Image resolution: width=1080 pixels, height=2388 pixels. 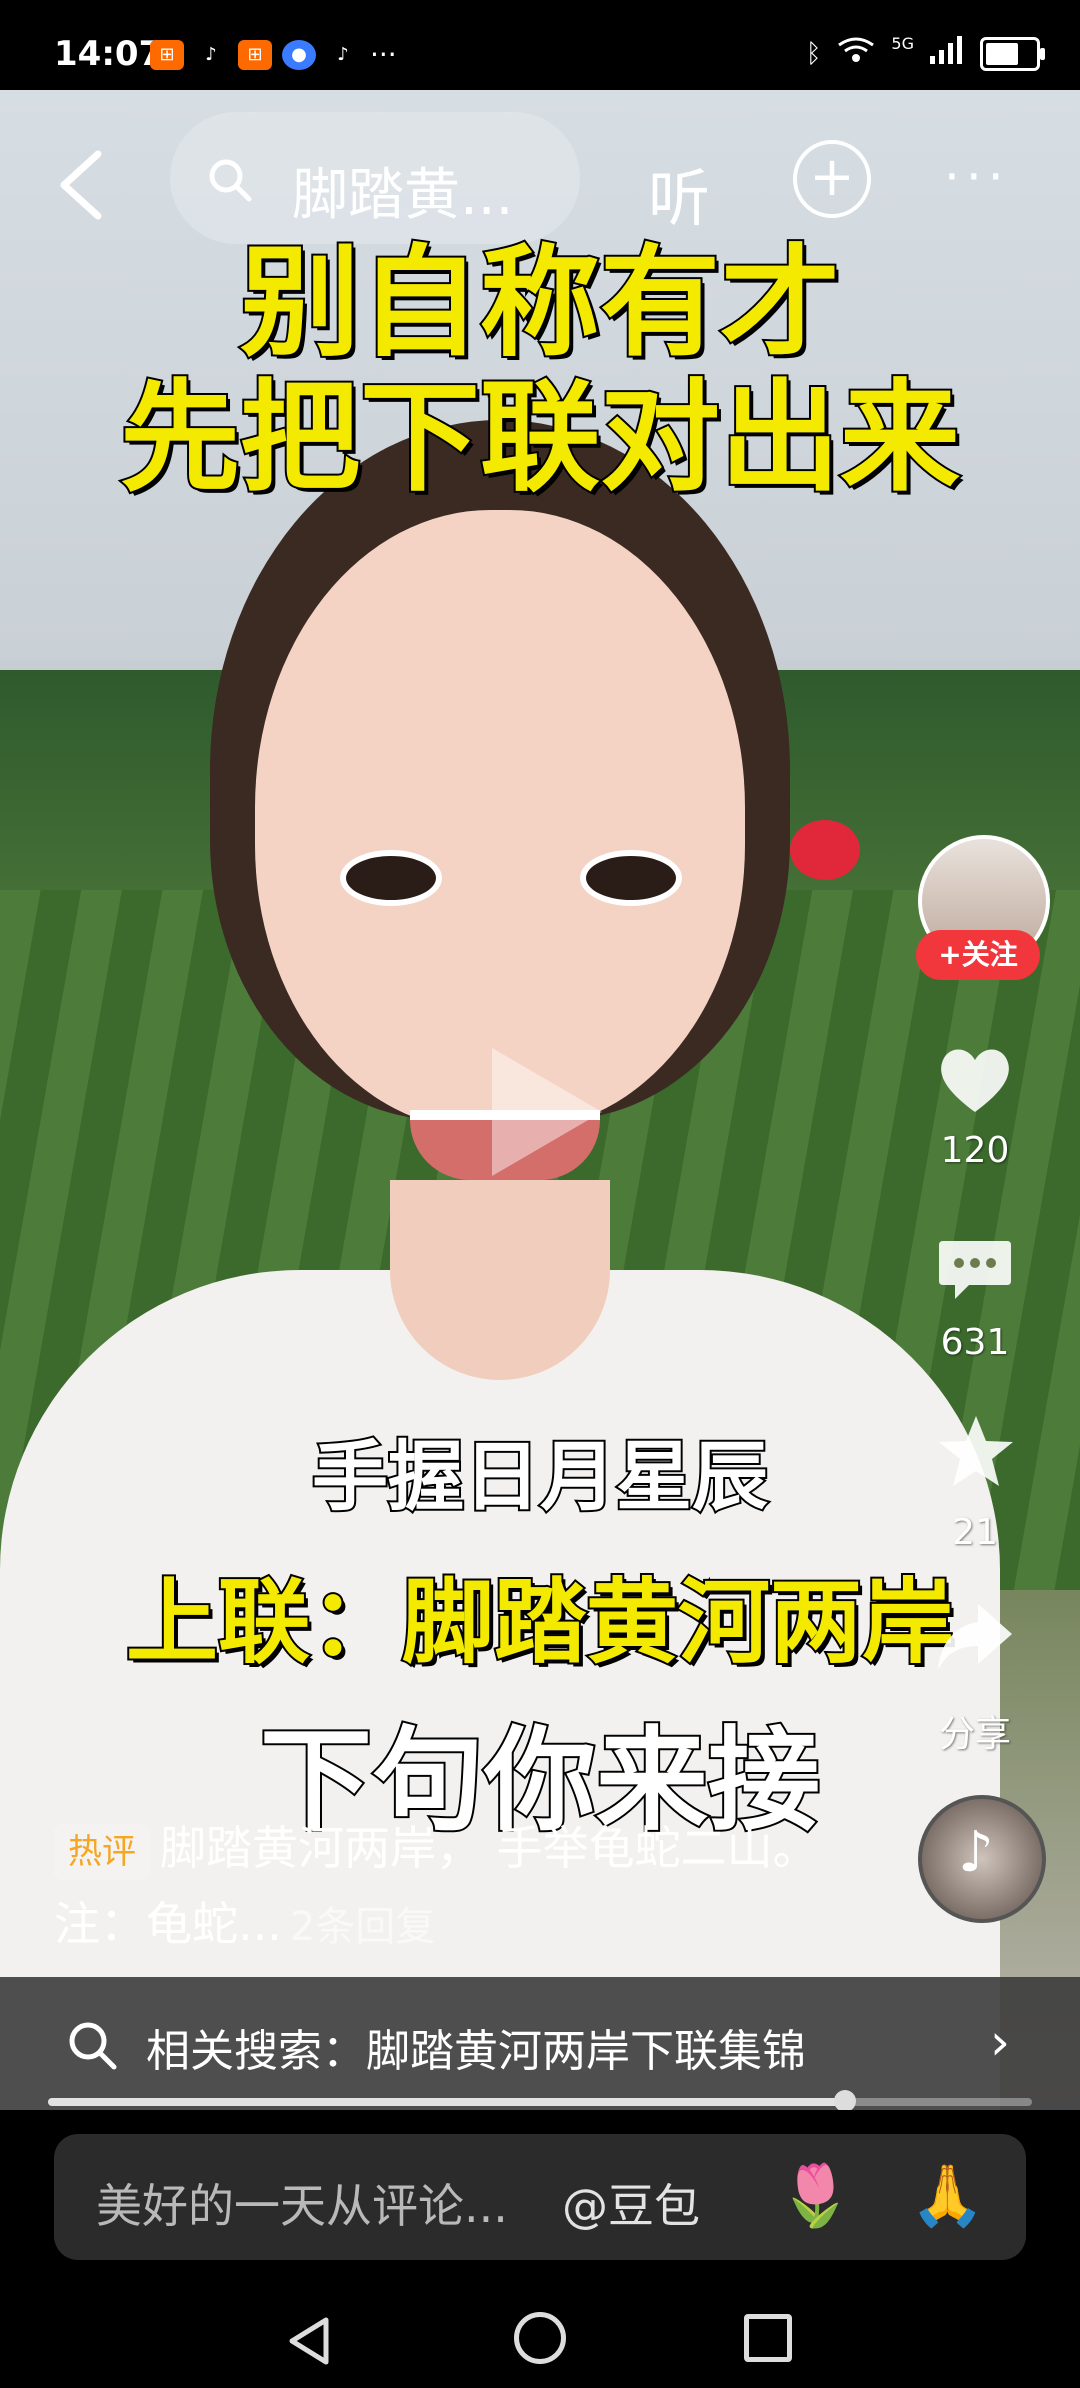 What do you see at coordinates (362, 1927) in the screenshot?
I see `hot-comment-replies: 2条回复` at bounding box center [362, 1927].